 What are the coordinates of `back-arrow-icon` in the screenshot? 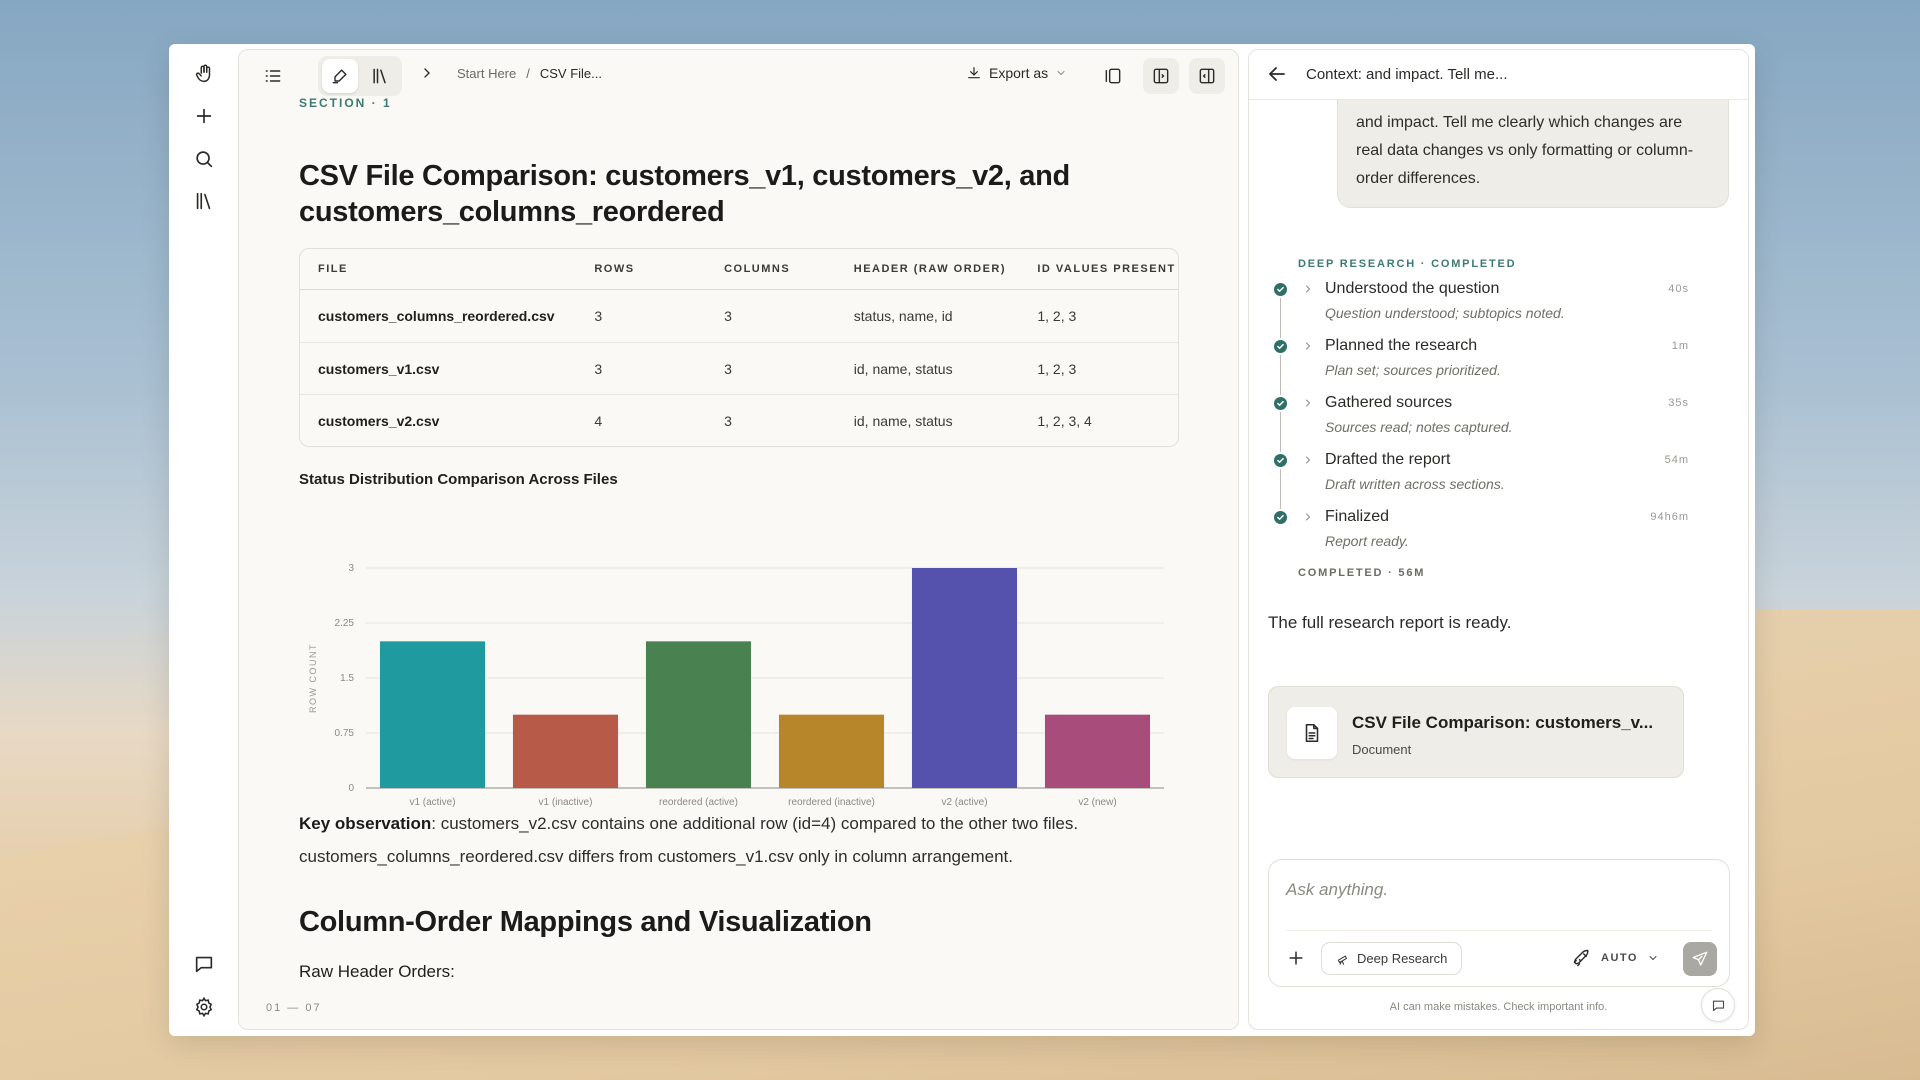 It's located at (1277, 74).